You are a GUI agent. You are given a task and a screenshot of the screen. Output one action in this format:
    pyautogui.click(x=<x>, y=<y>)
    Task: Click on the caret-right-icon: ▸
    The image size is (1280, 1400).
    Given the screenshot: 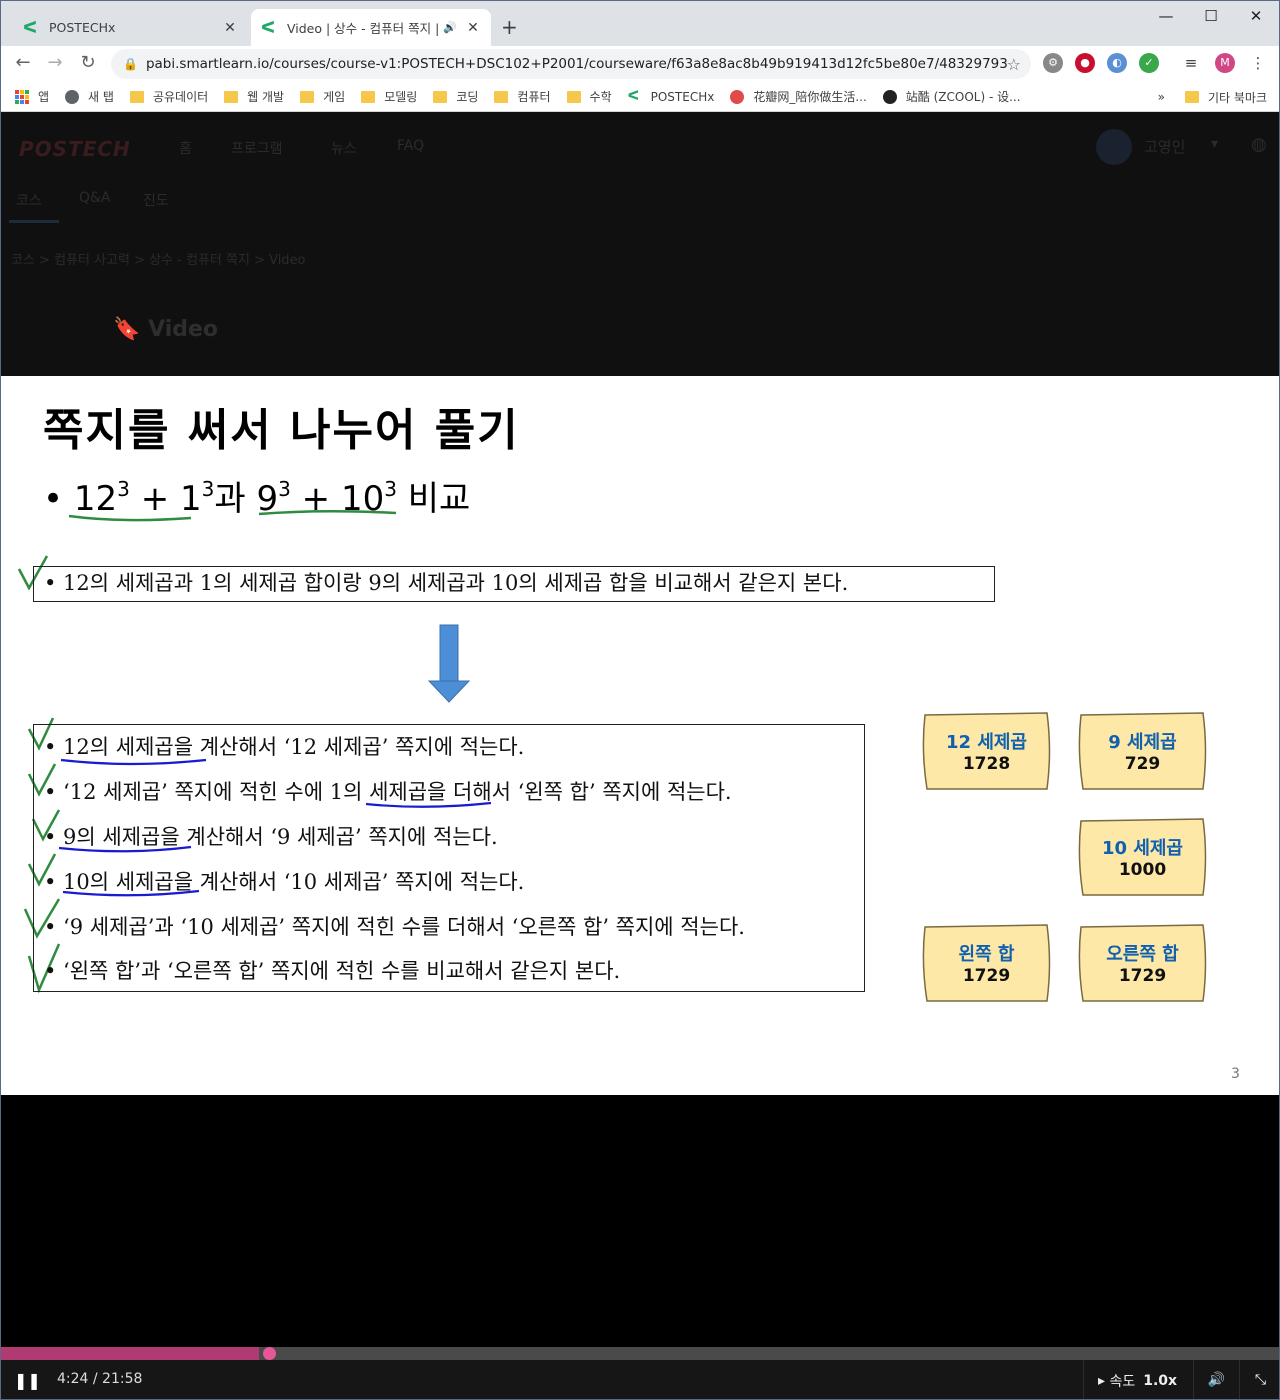 What is the action you would take?
    pyautogui.click(x=1102, y=1380)
    